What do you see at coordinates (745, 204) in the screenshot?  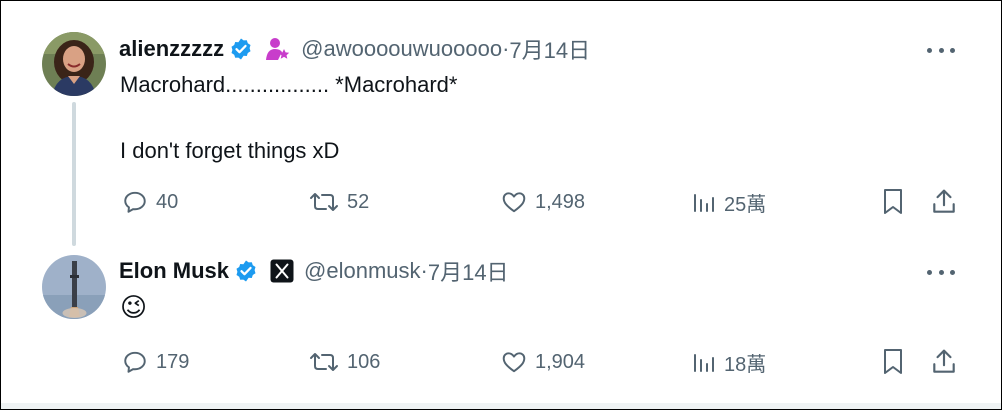 I see `view-count: 25萬` at bounding box center [745, 204].